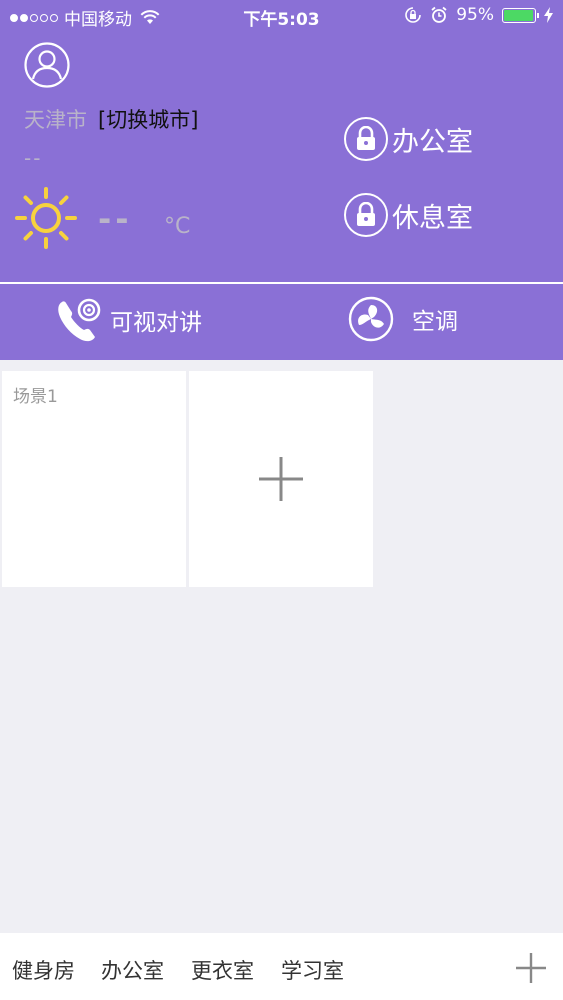  Describe the element at coordinates (432, 218) in the screenshot. I see `lock-rest-room-label: 休息室` at that location.